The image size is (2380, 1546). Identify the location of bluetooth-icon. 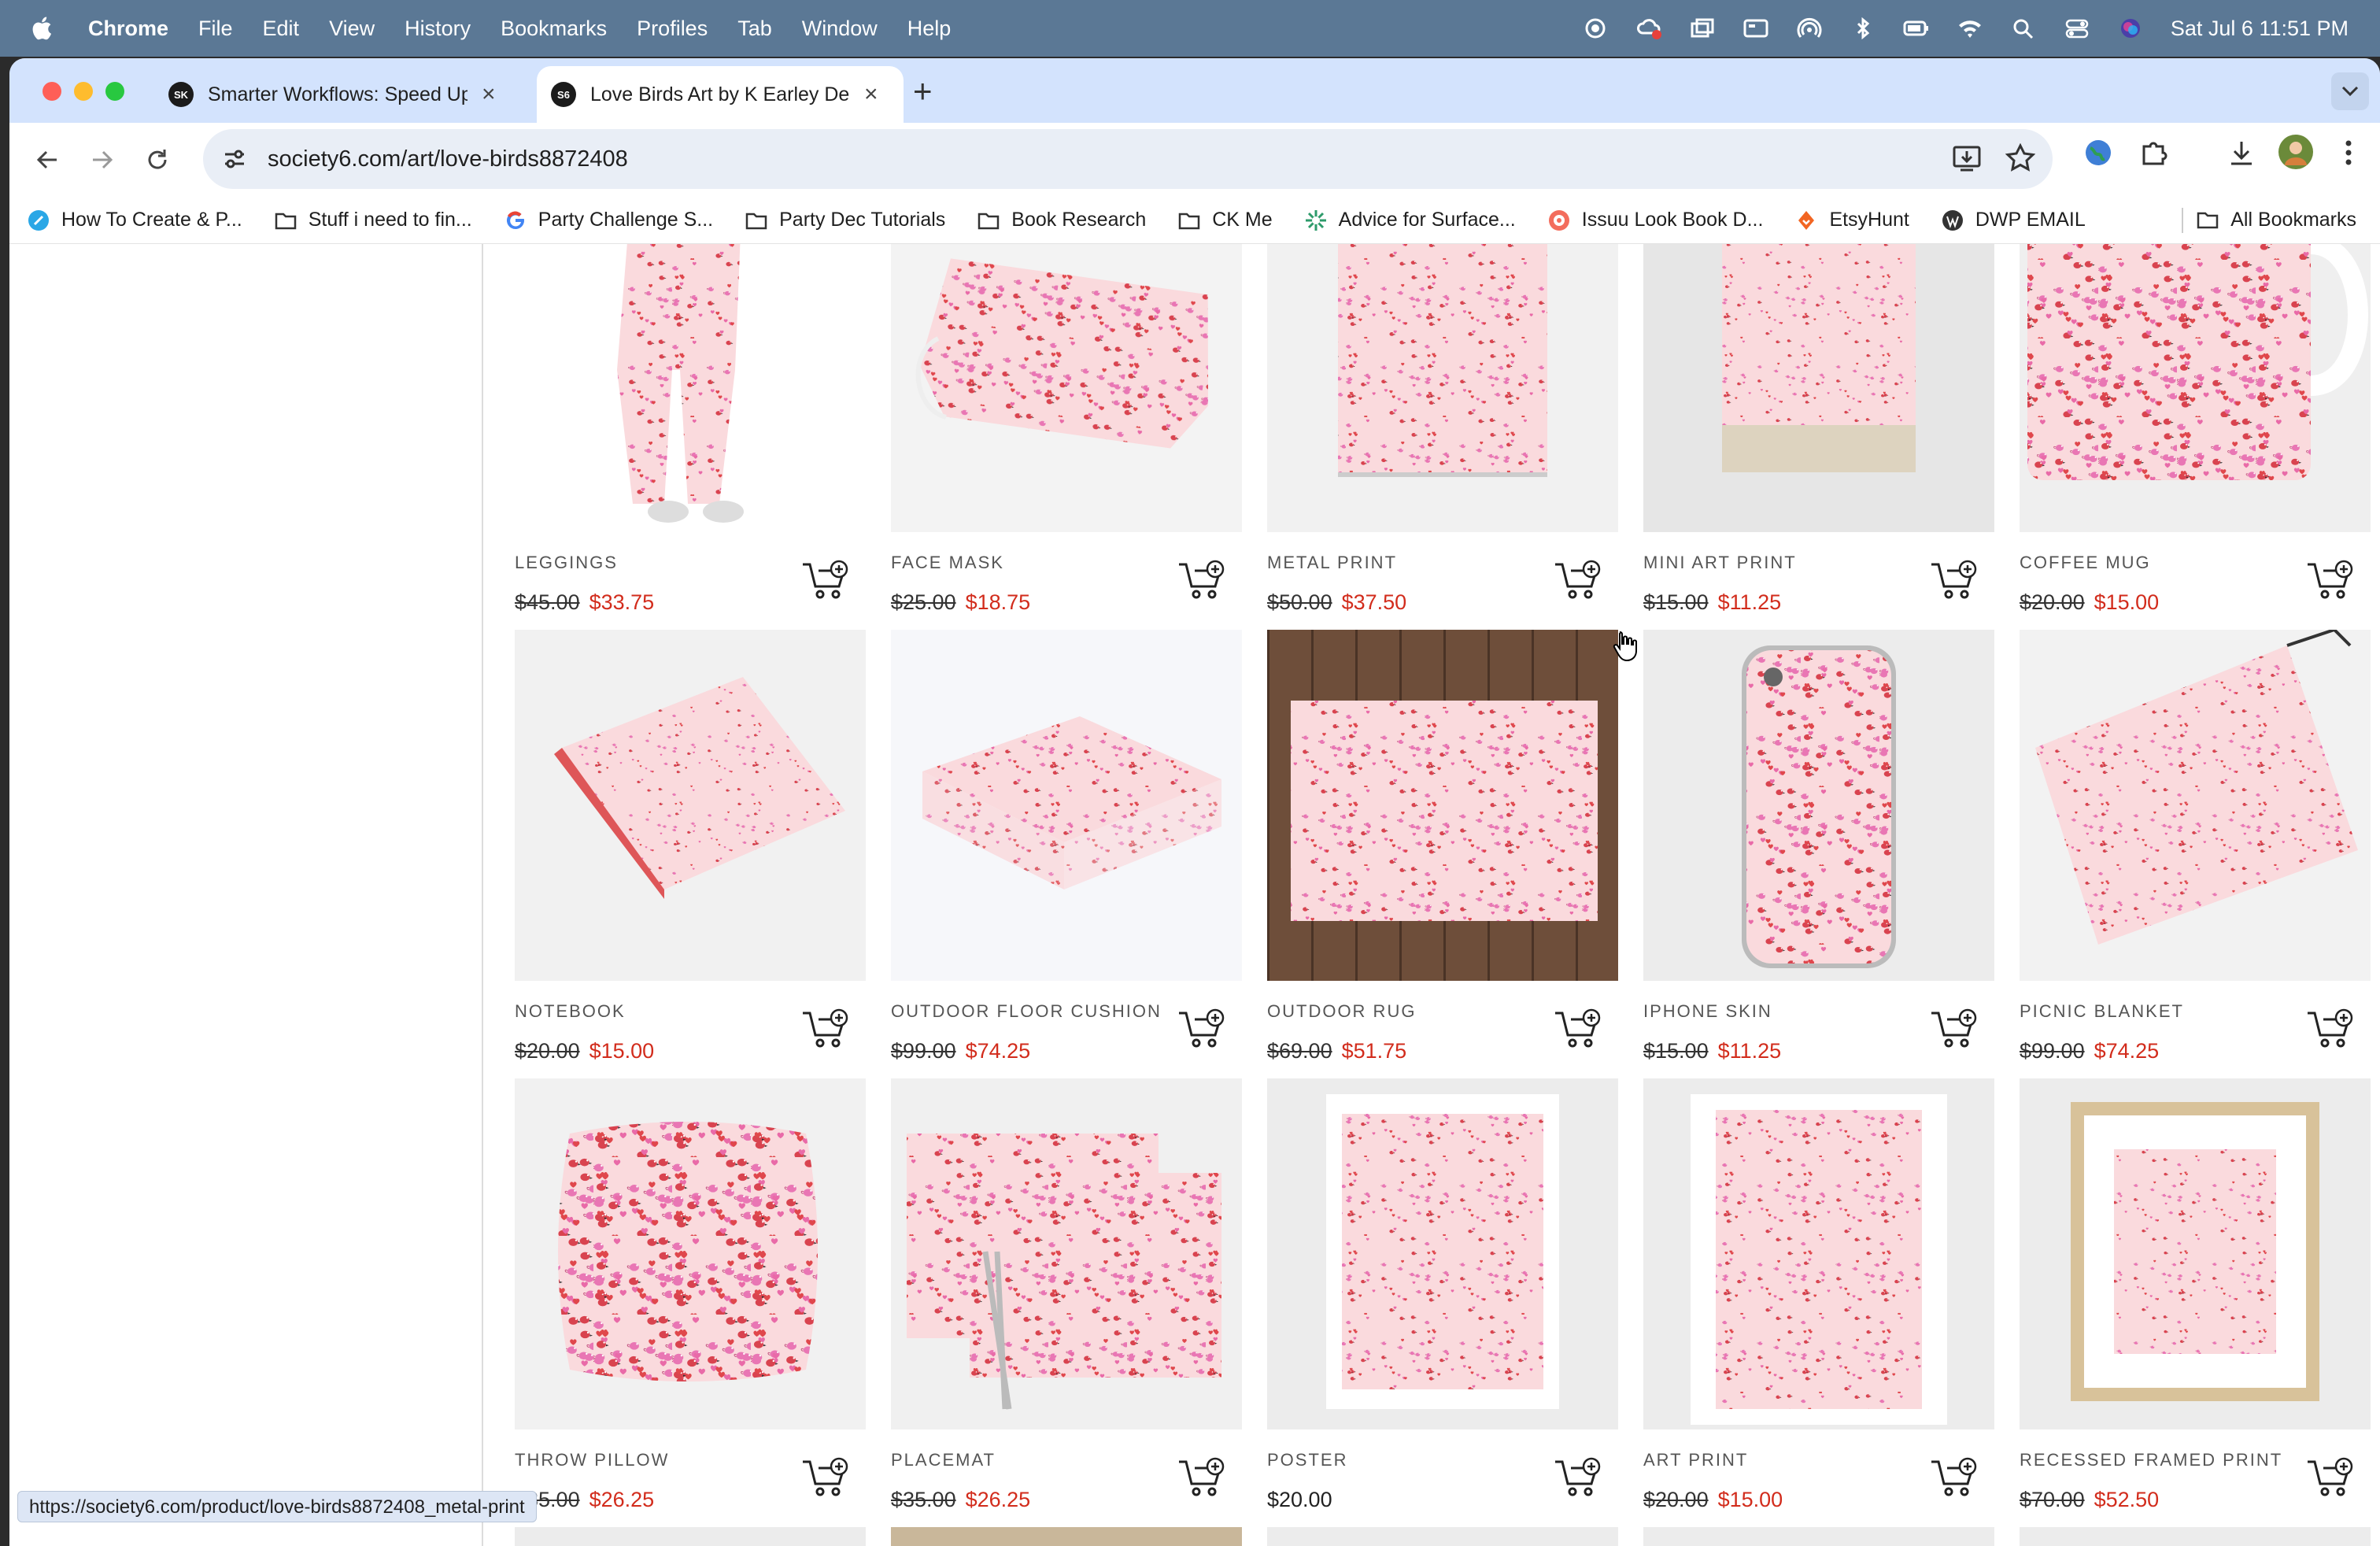
(1863, 28).